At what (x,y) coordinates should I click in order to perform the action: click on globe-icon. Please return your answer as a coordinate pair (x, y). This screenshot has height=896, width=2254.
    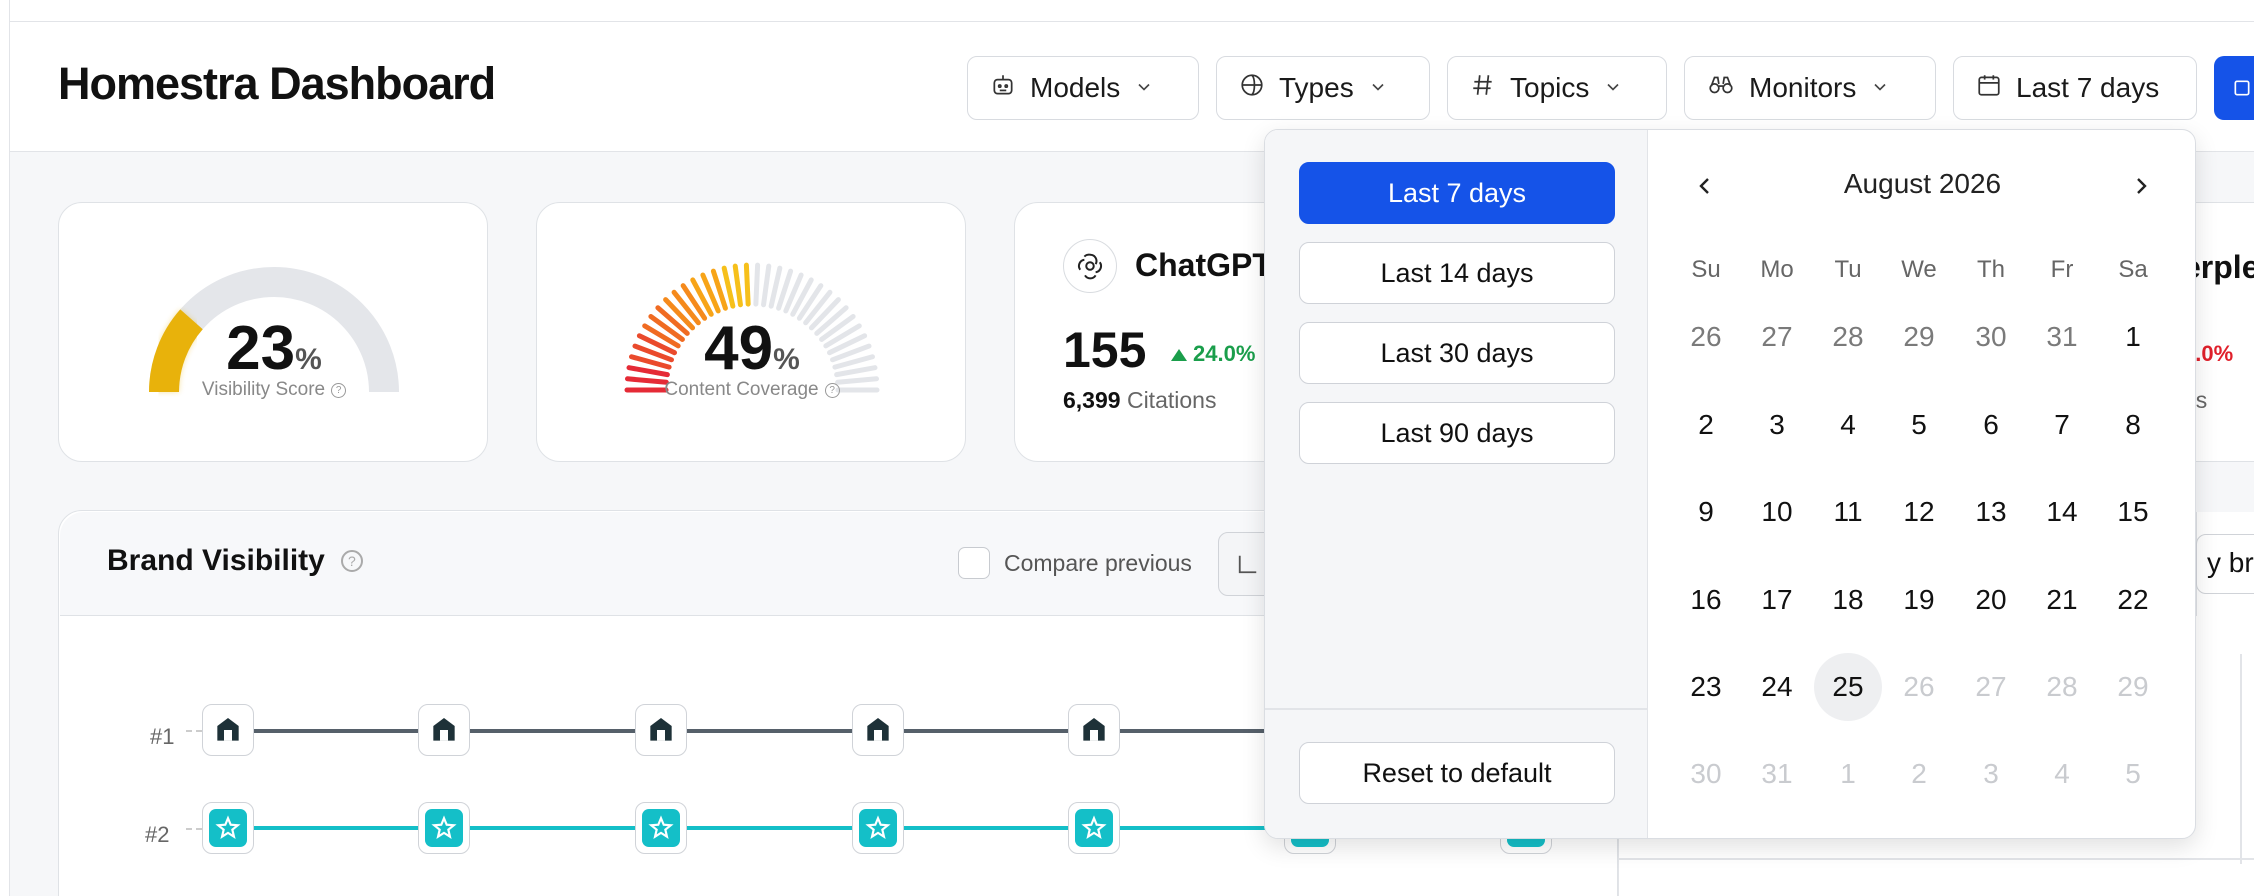
    Looking at the image, I should click on (1252, 88).